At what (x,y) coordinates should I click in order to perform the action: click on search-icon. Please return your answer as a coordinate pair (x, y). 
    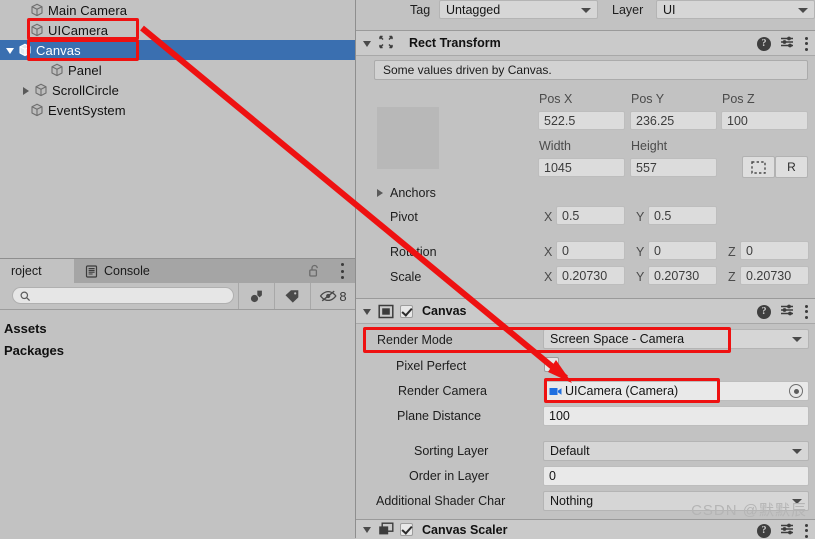
    Looking at the image, I should click on (25, 298).